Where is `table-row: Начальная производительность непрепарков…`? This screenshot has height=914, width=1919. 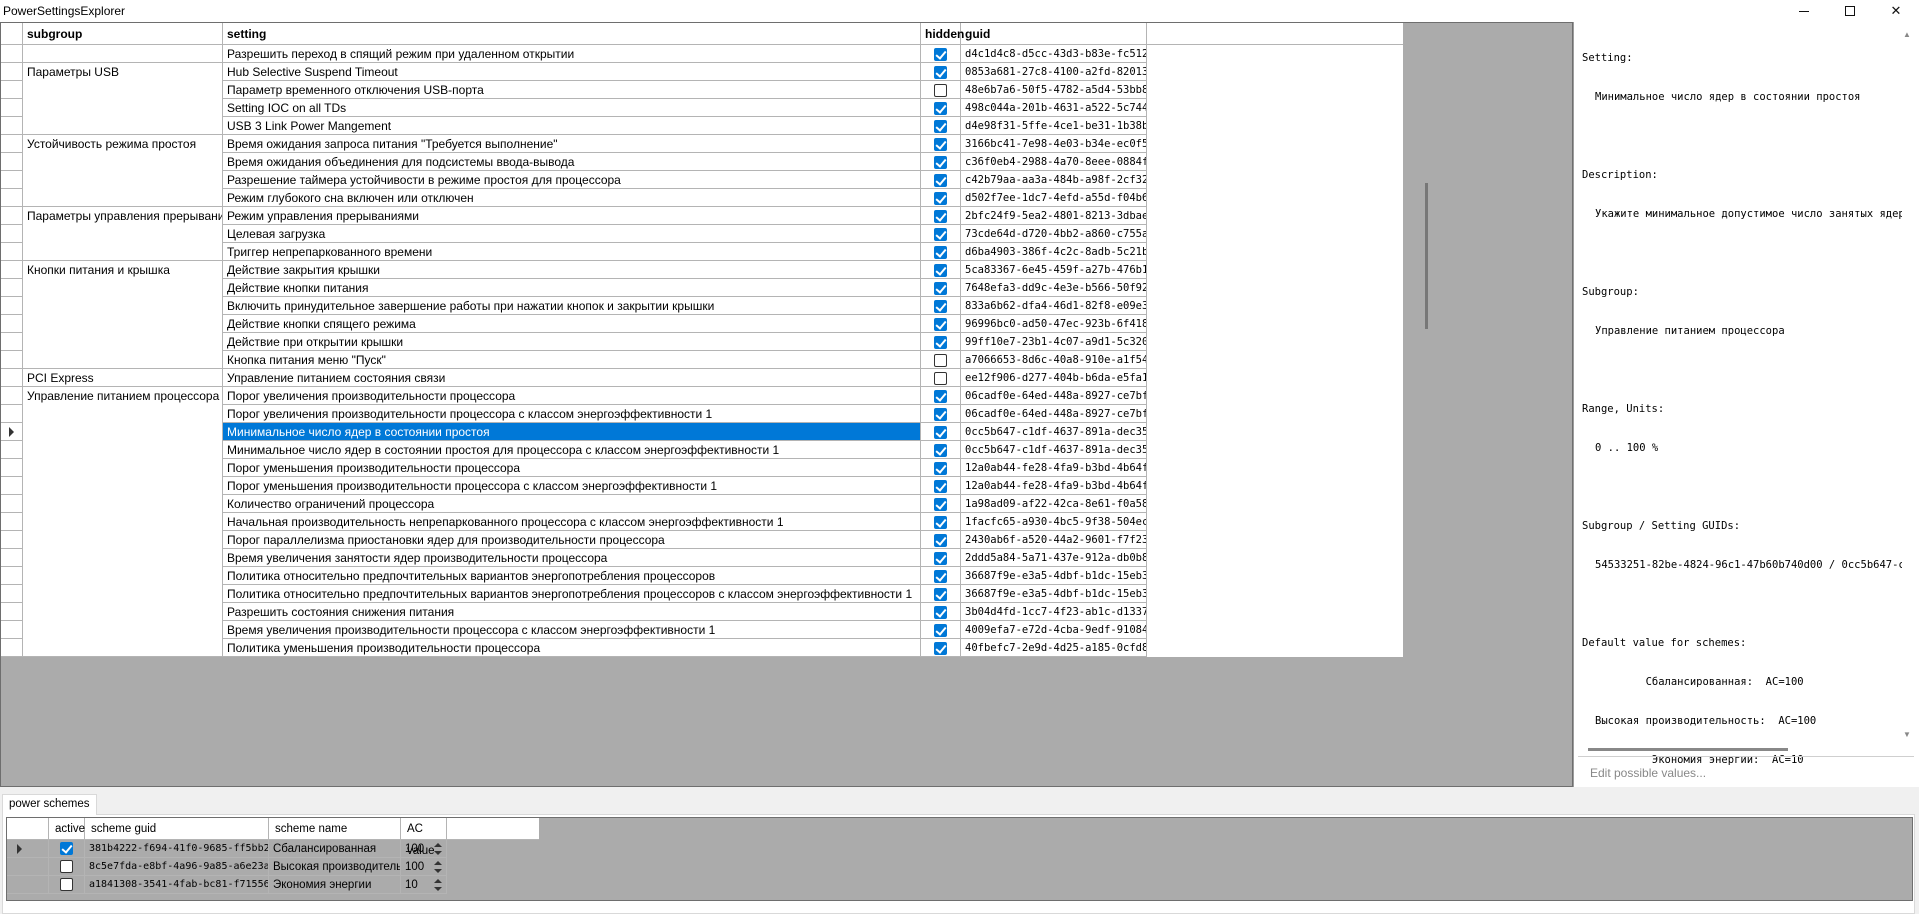
table-row: Начальная производительность непрепарков… is located at coordinates (702, 522).